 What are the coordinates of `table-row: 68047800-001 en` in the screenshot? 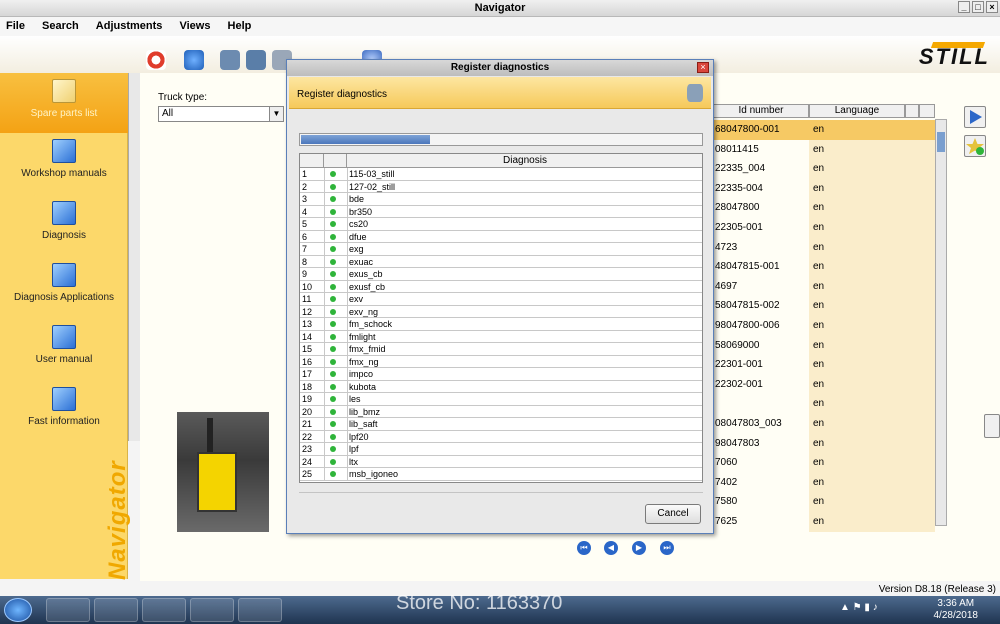 It's located at (824, 130).